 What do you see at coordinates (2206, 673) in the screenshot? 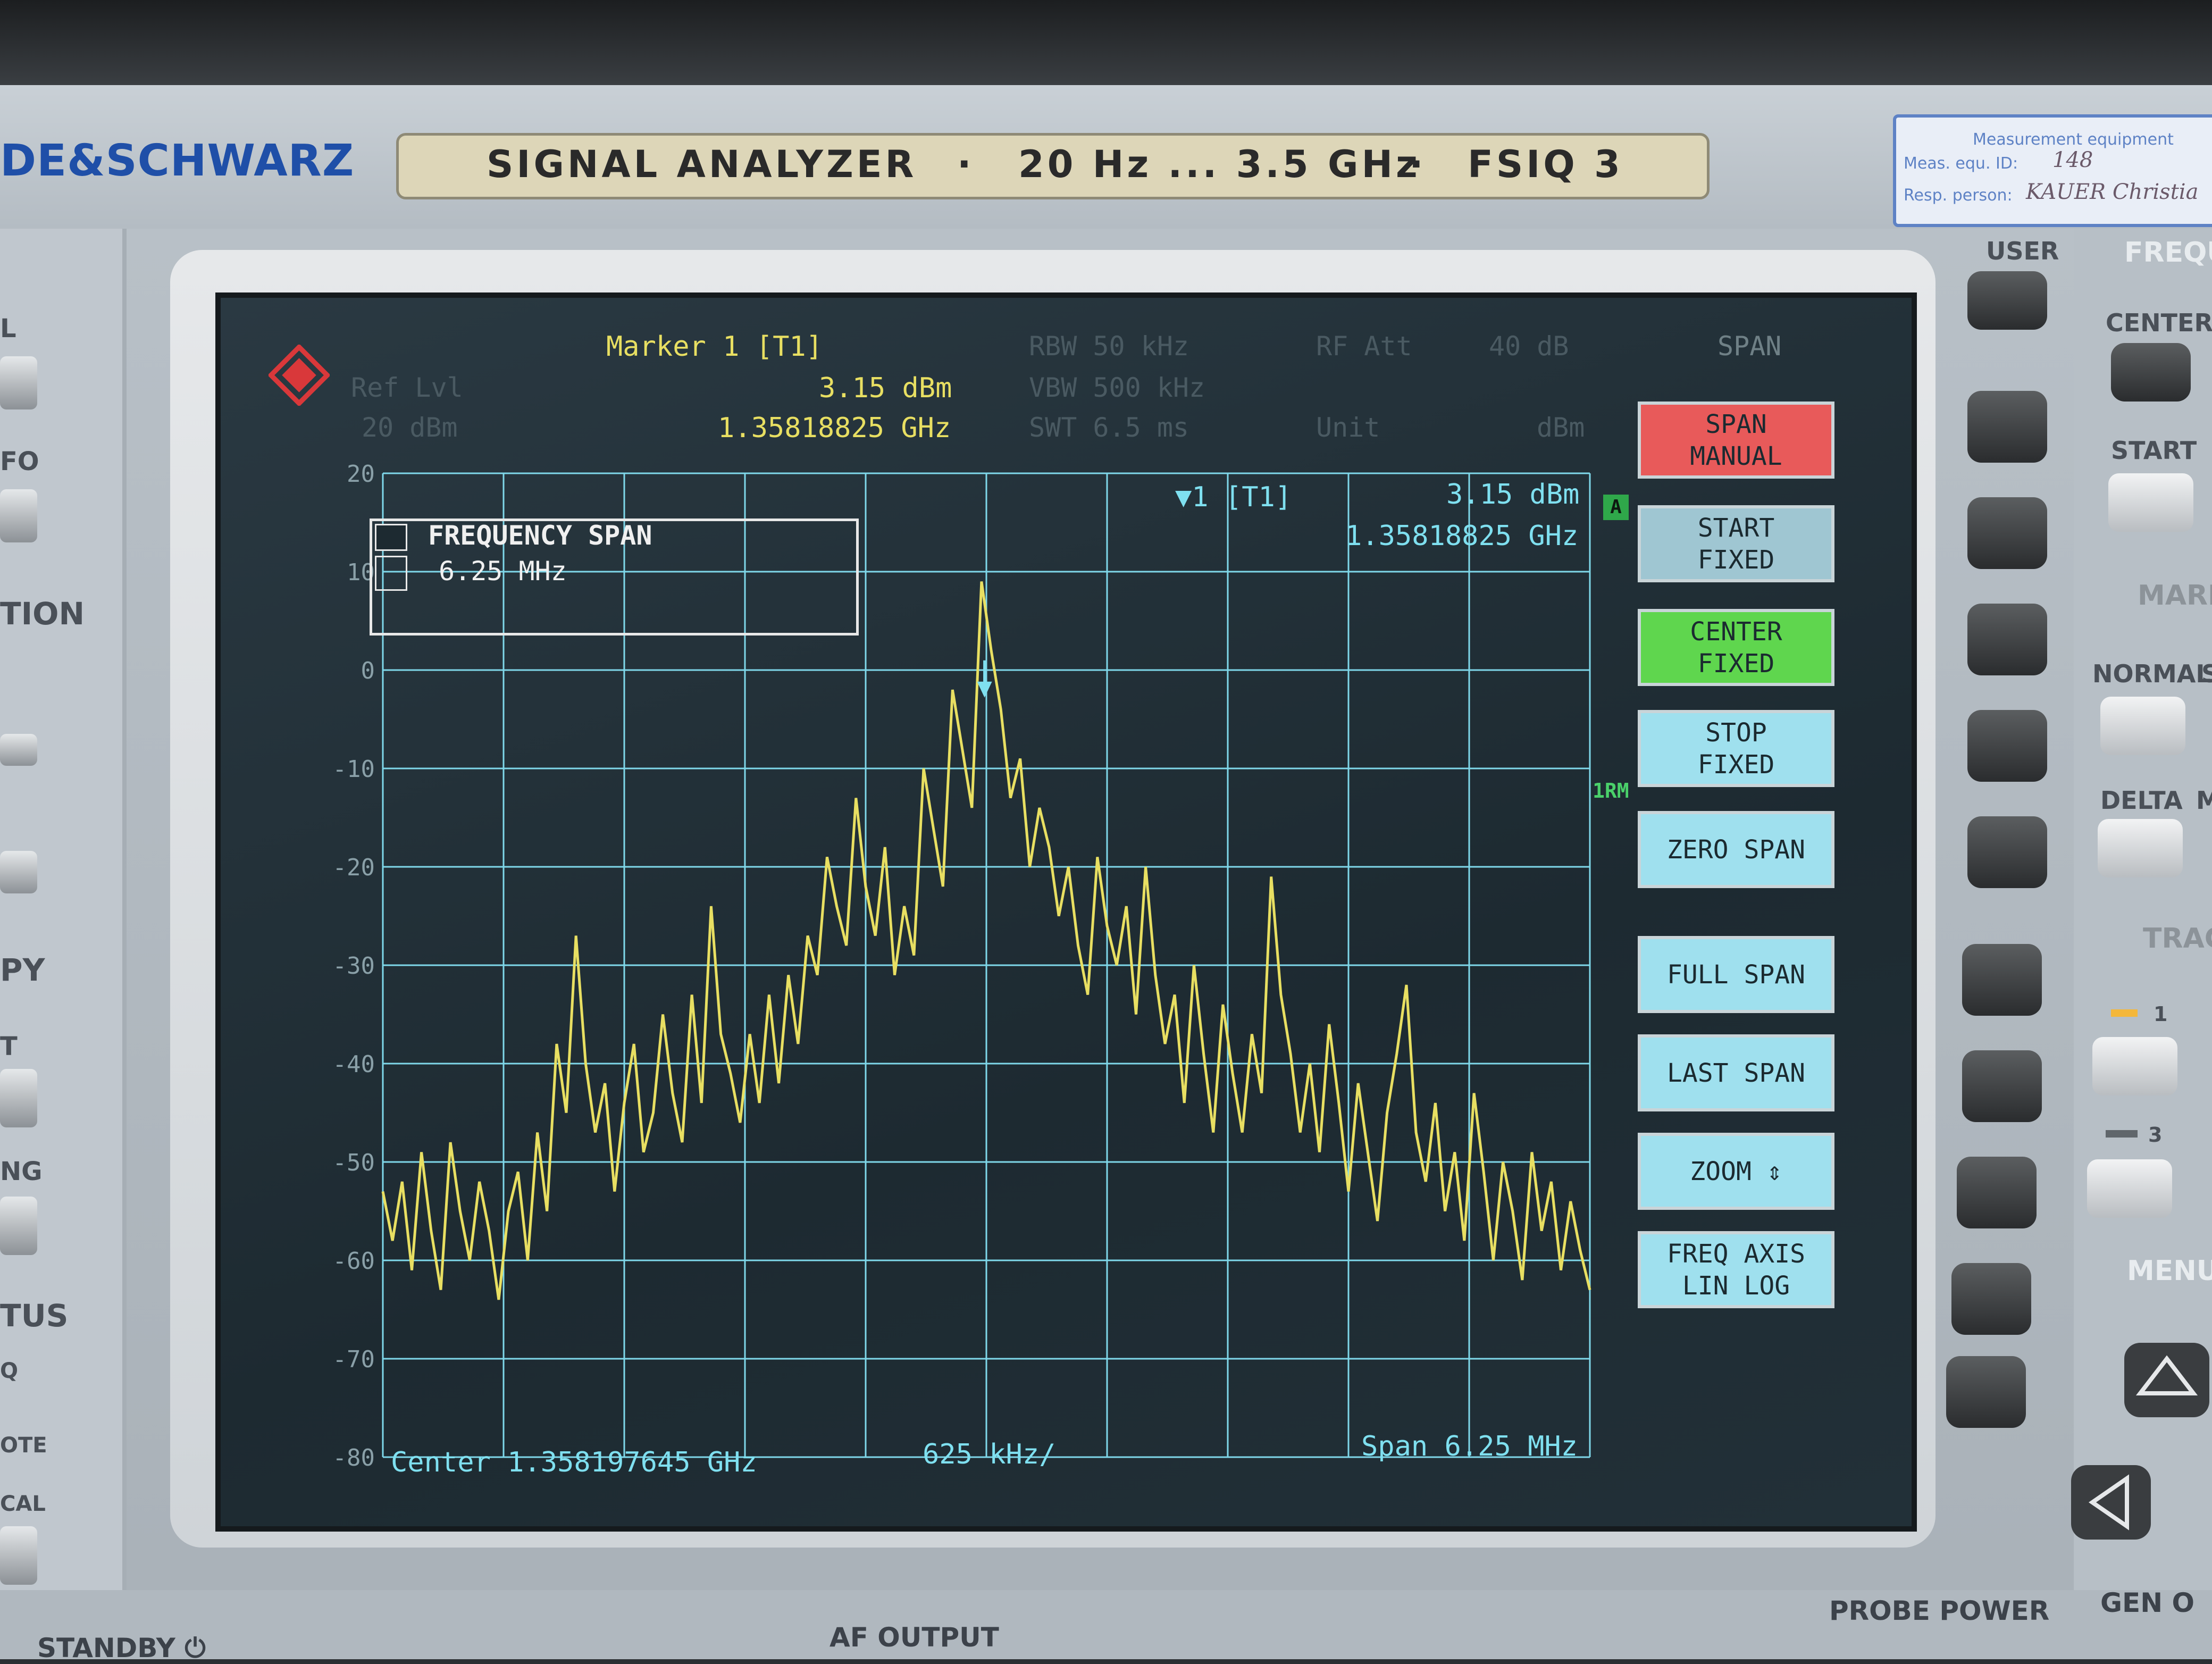
I see `normal-key-label-2: S` at bounding box center [2206, 673].